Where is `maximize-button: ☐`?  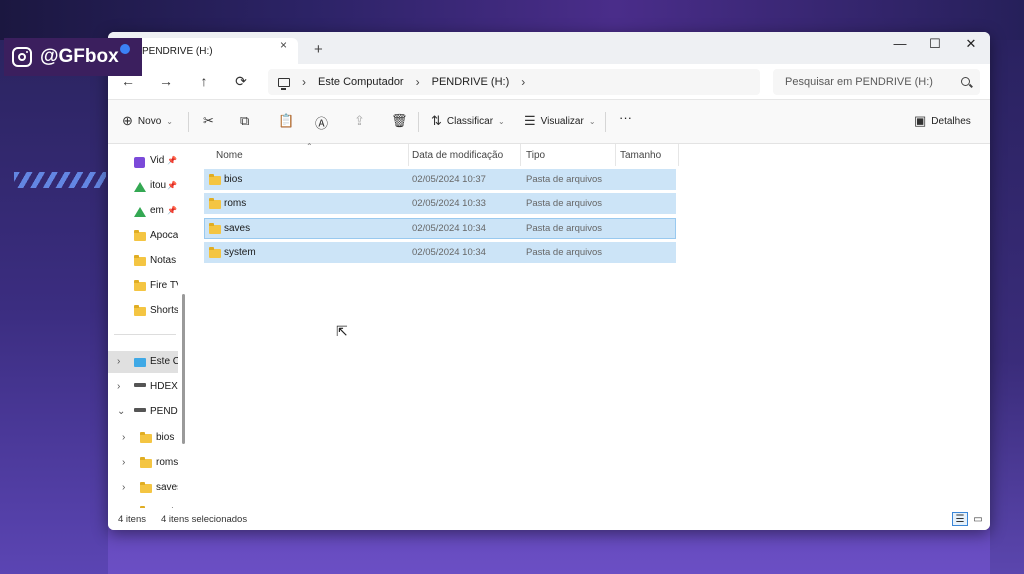 maximize-button: ☐ is located at coordinates (935, 44).